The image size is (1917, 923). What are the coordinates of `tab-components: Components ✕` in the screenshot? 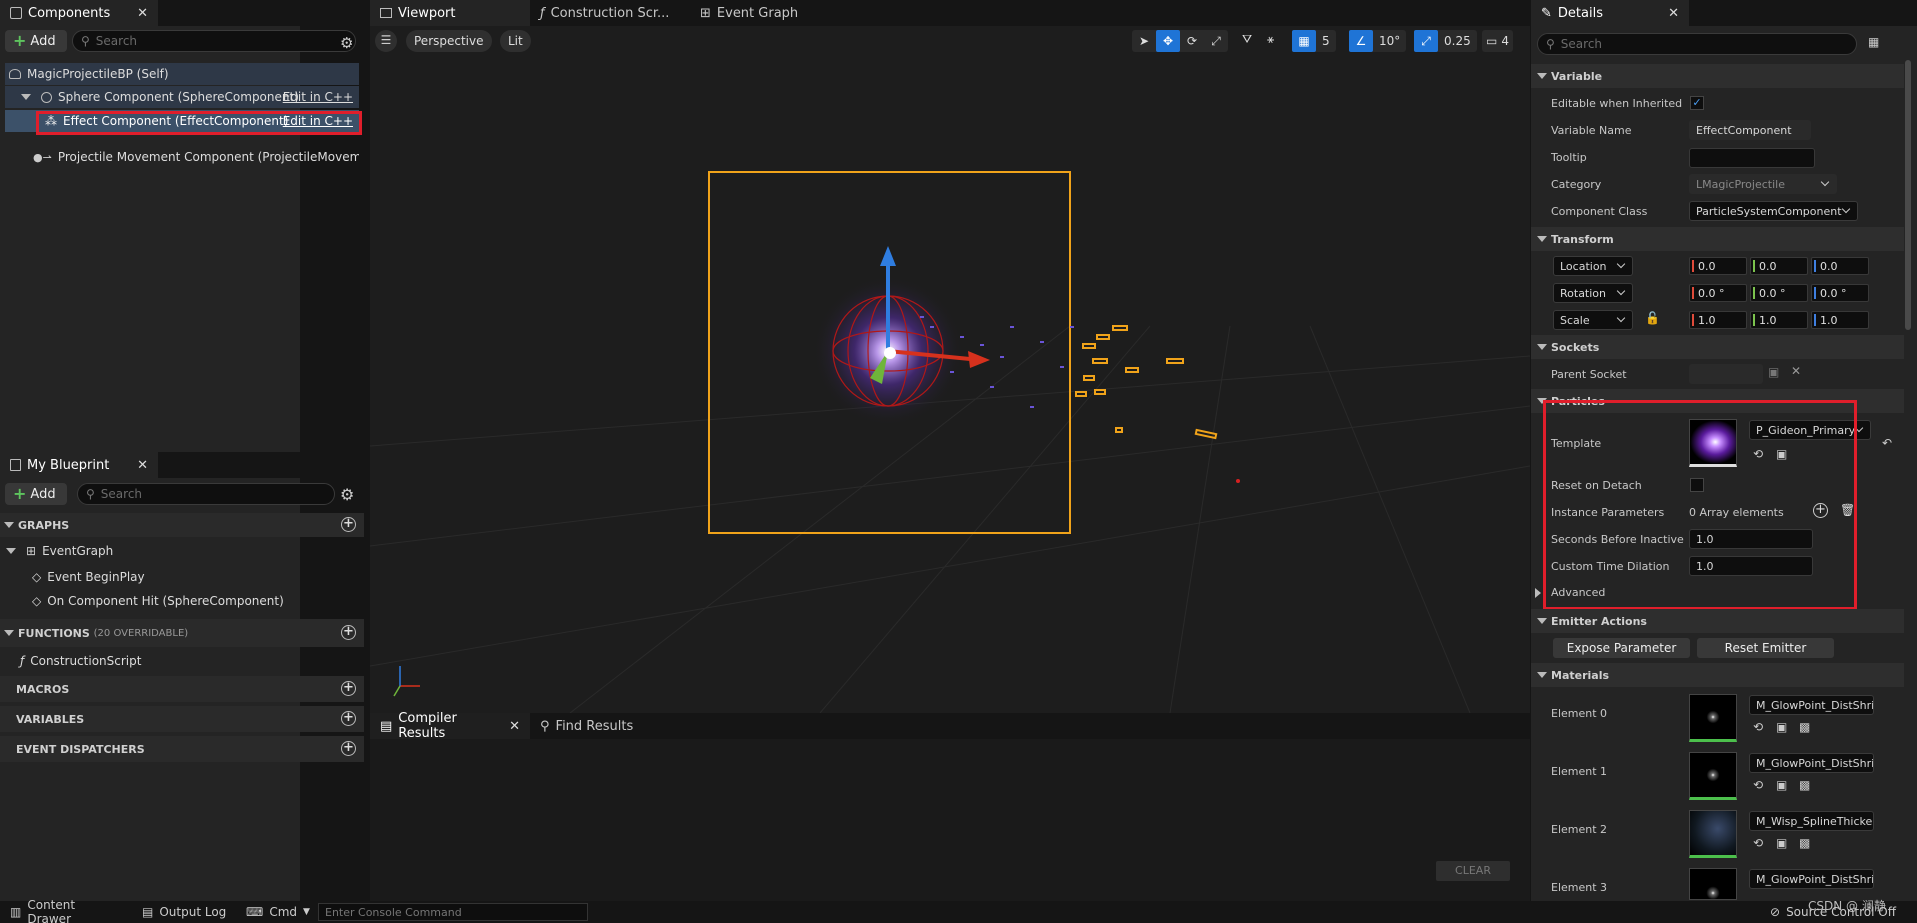 It's located at (79, 13).